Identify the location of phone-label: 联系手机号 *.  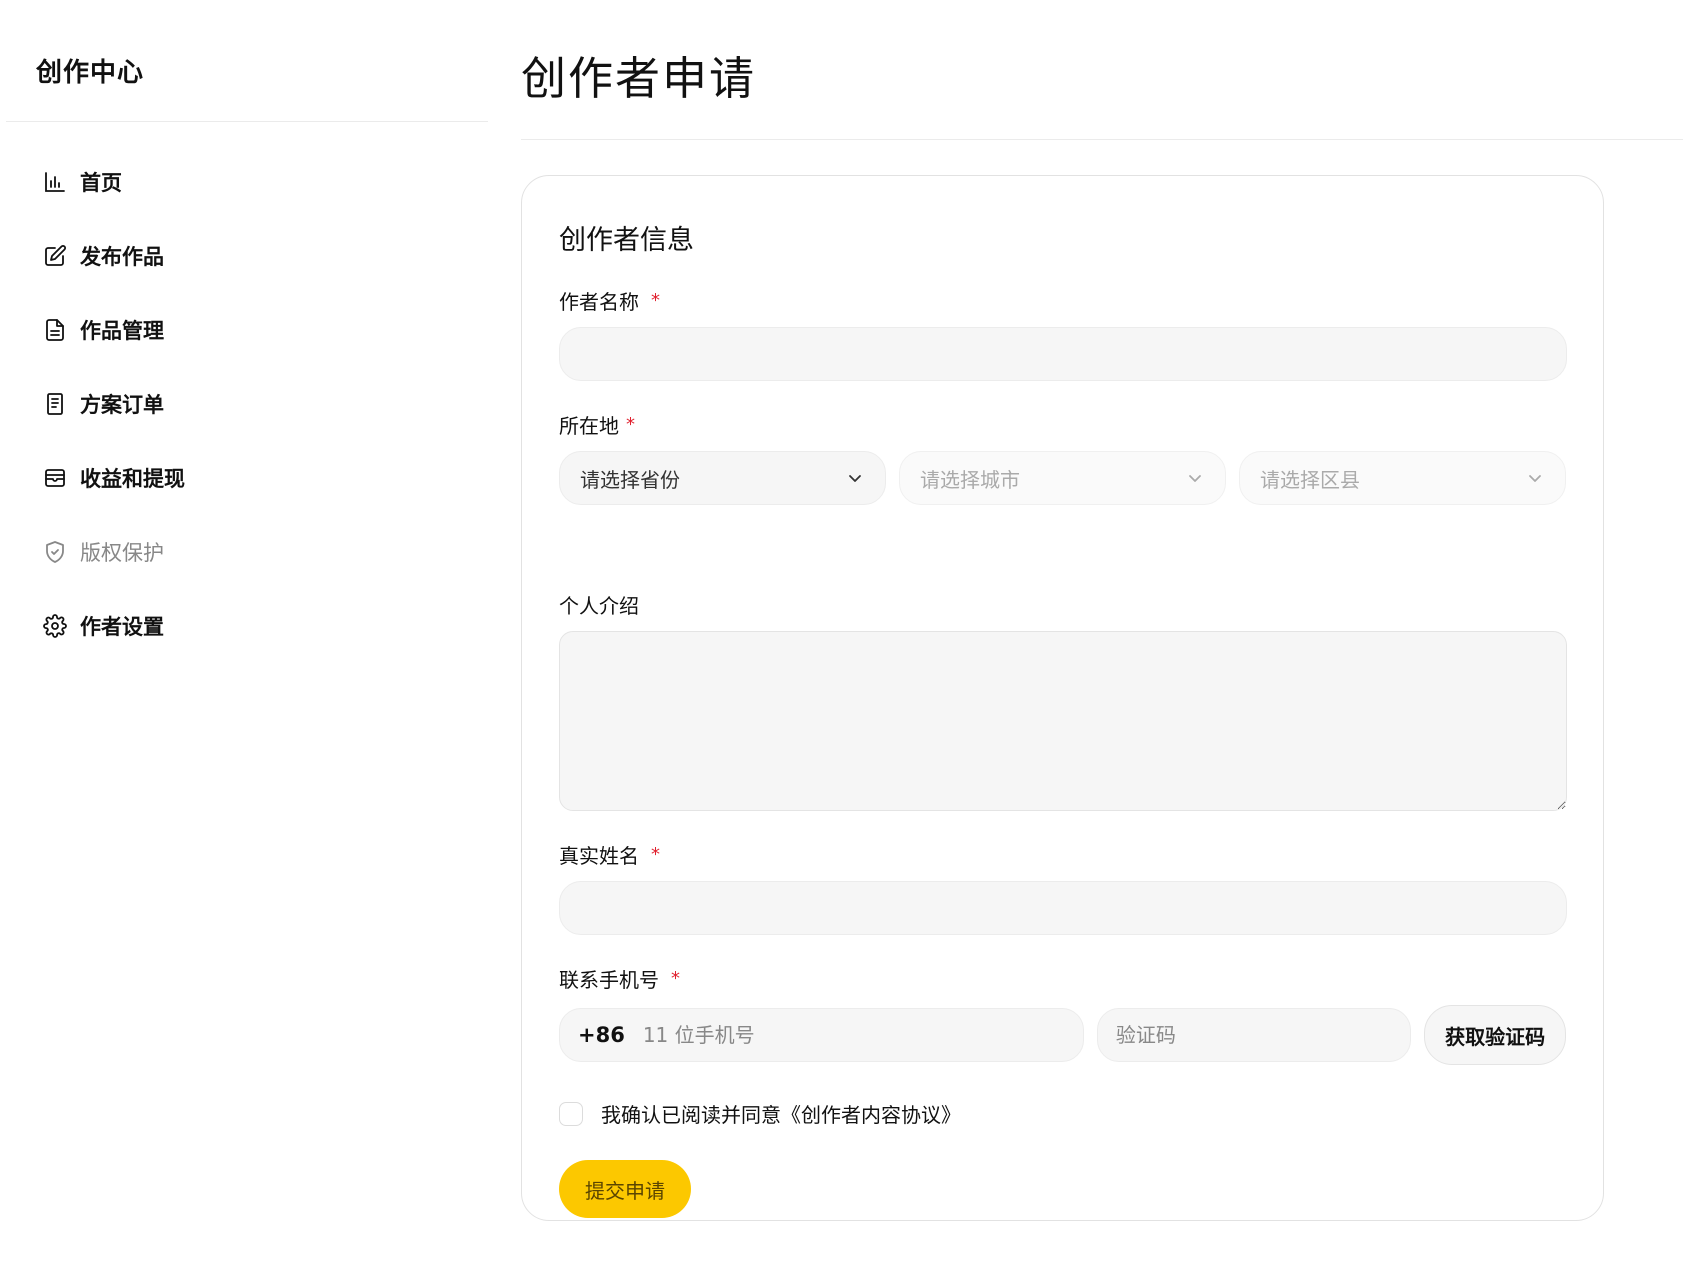
(1062, 978).